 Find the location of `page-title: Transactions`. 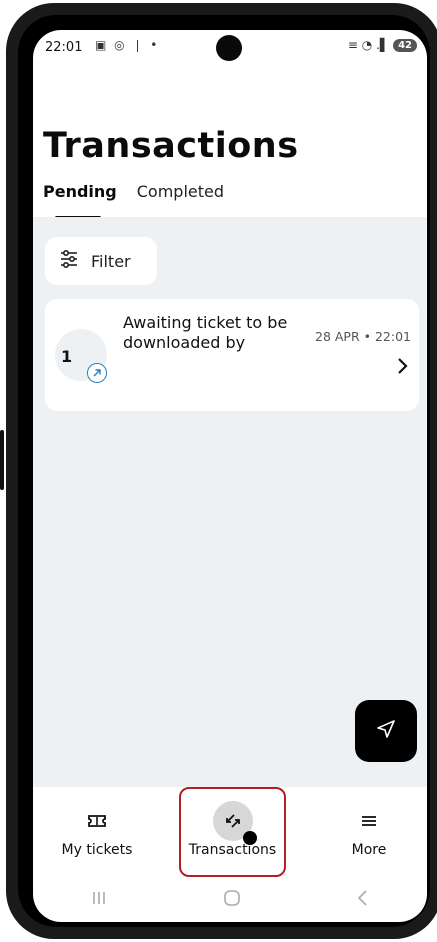

page-title: Transactions is located at coordinates (171, 146).